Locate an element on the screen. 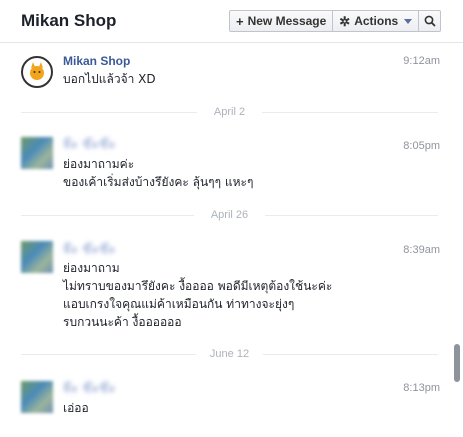  gear-icon: ✲ is located at coordinates (345, 21).